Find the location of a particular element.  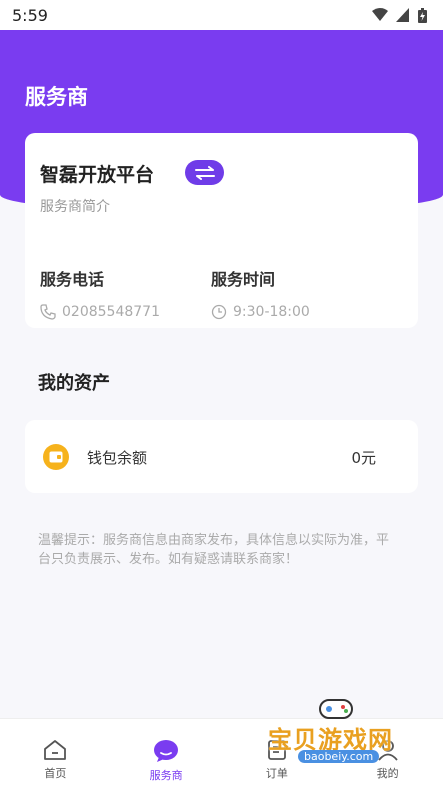

battery-icon is located at coordinates (422, 15).